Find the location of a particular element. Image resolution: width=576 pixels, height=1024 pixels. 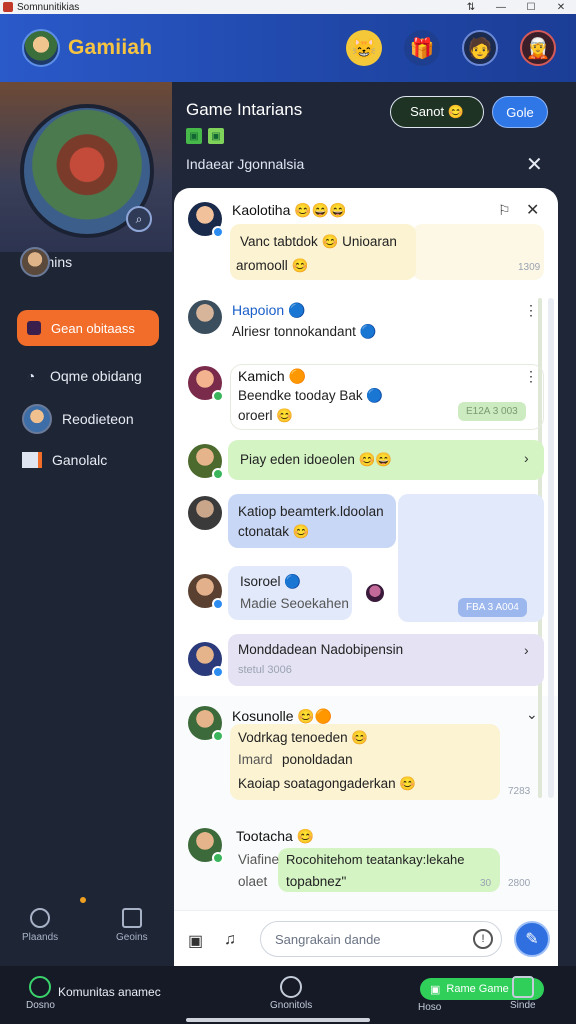

scrollbar is located at coordinates (551, 548).